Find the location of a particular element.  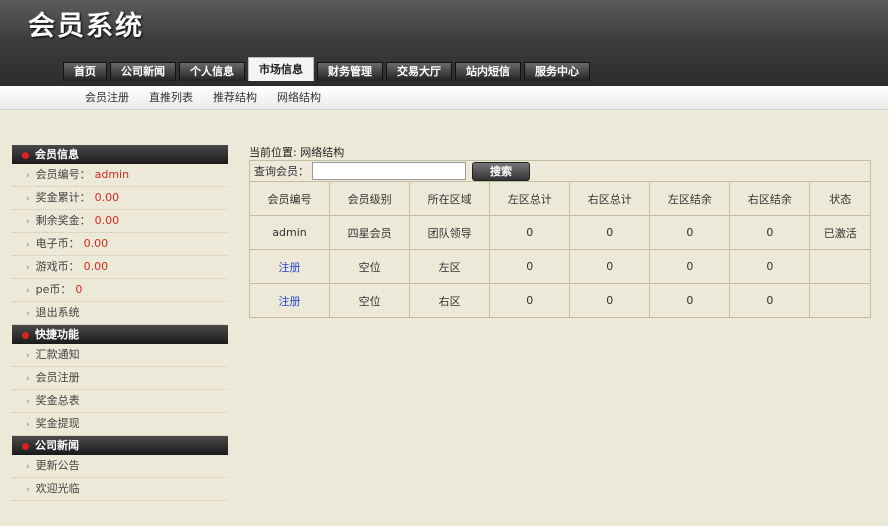

col-header: 会员编号 is located at coordinates (289, 198).